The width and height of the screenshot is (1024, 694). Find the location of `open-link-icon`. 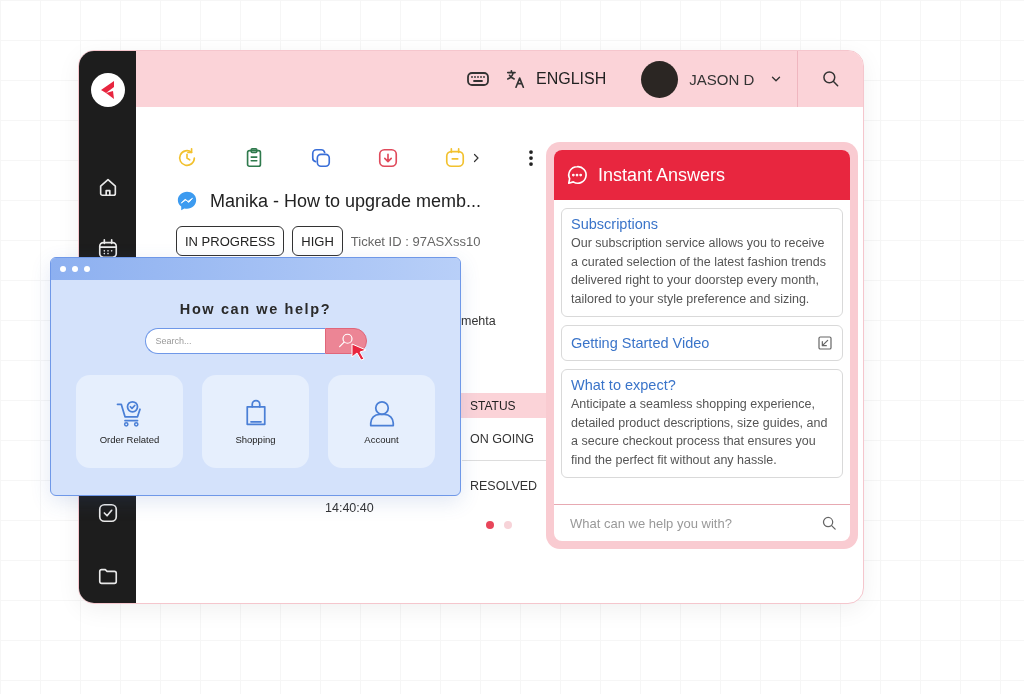

open-link-icon is located at coordinates (825, 343).